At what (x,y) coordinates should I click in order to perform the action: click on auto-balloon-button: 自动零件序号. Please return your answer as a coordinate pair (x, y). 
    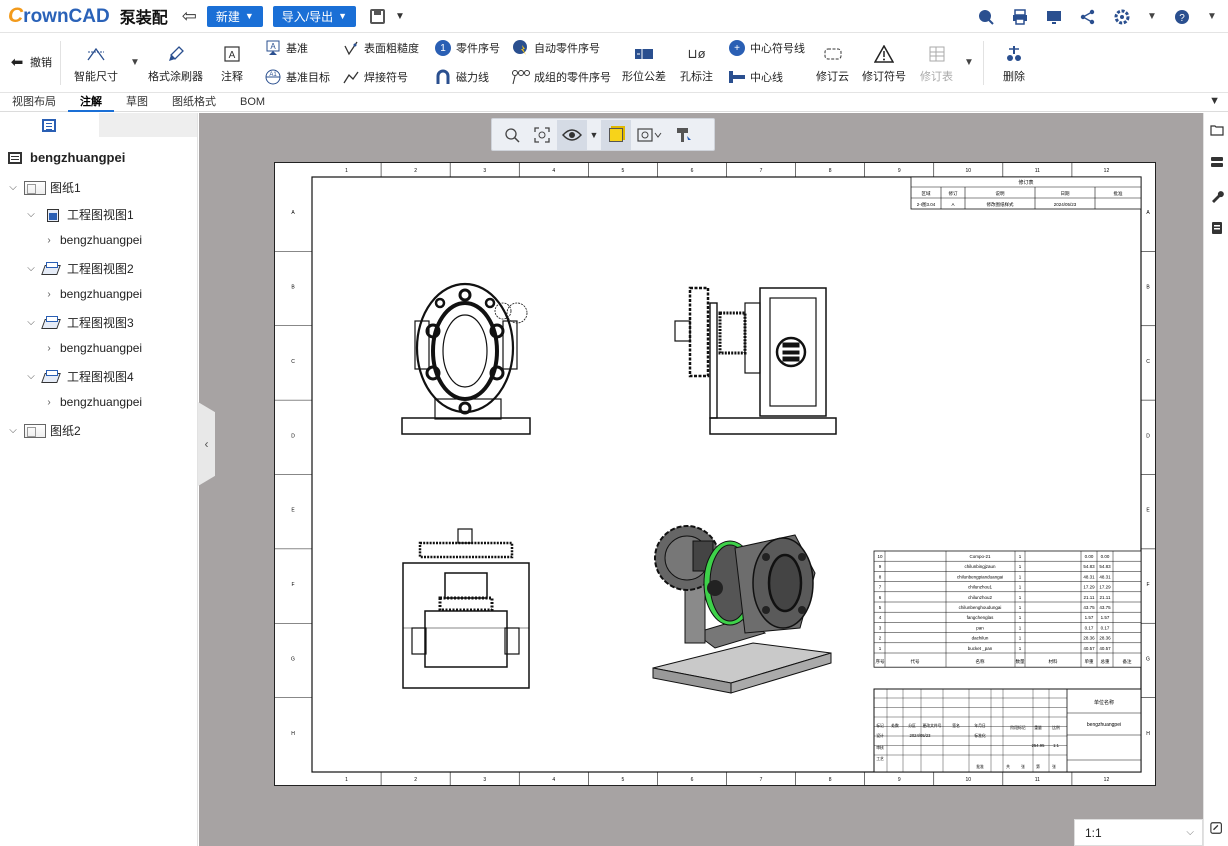
    Looking at the image, I should click on (556, 48).